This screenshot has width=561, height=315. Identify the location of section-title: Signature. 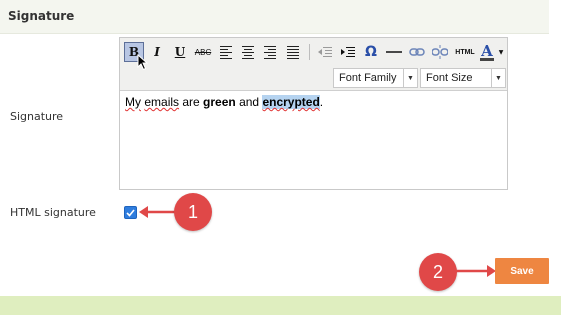
(41, 16).